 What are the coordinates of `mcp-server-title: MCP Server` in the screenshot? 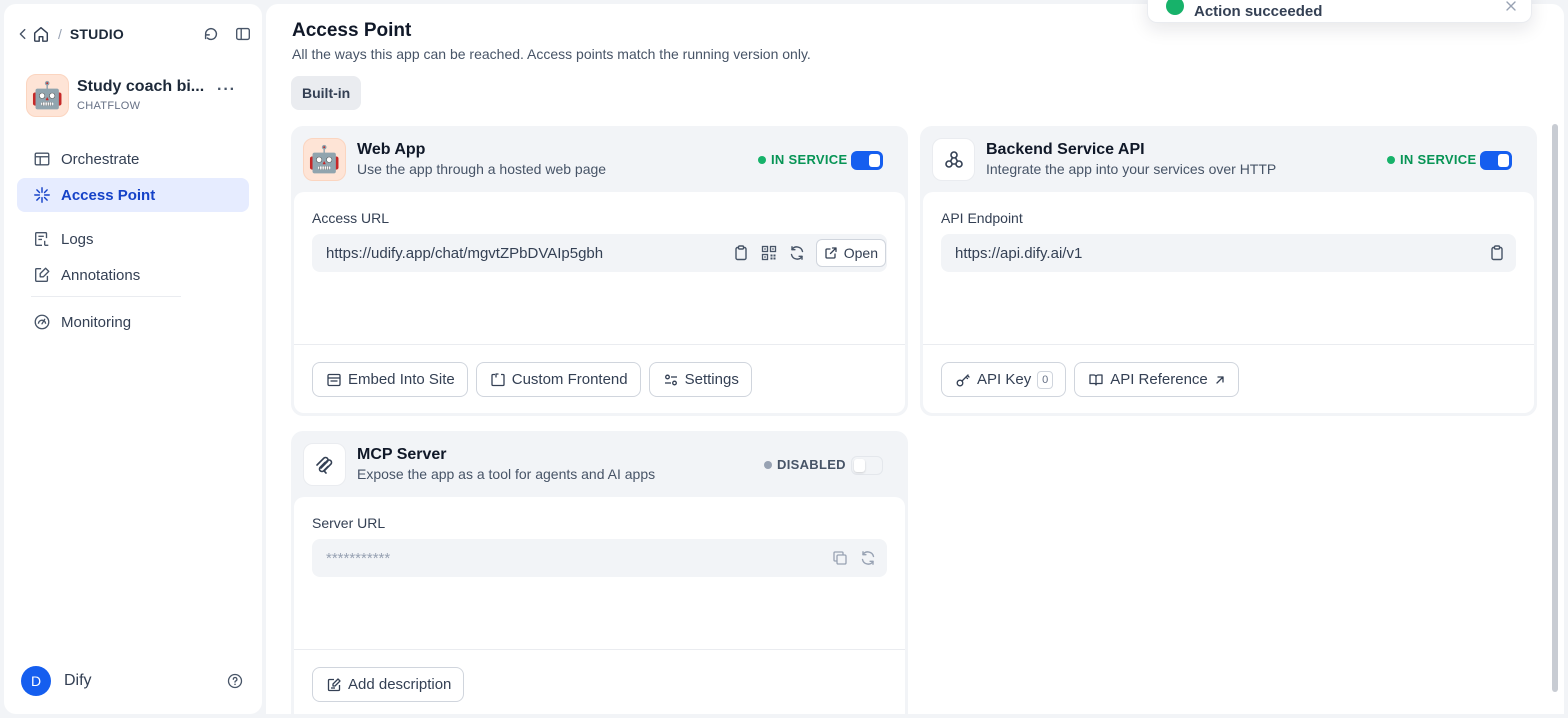 It's located at (402, 454).